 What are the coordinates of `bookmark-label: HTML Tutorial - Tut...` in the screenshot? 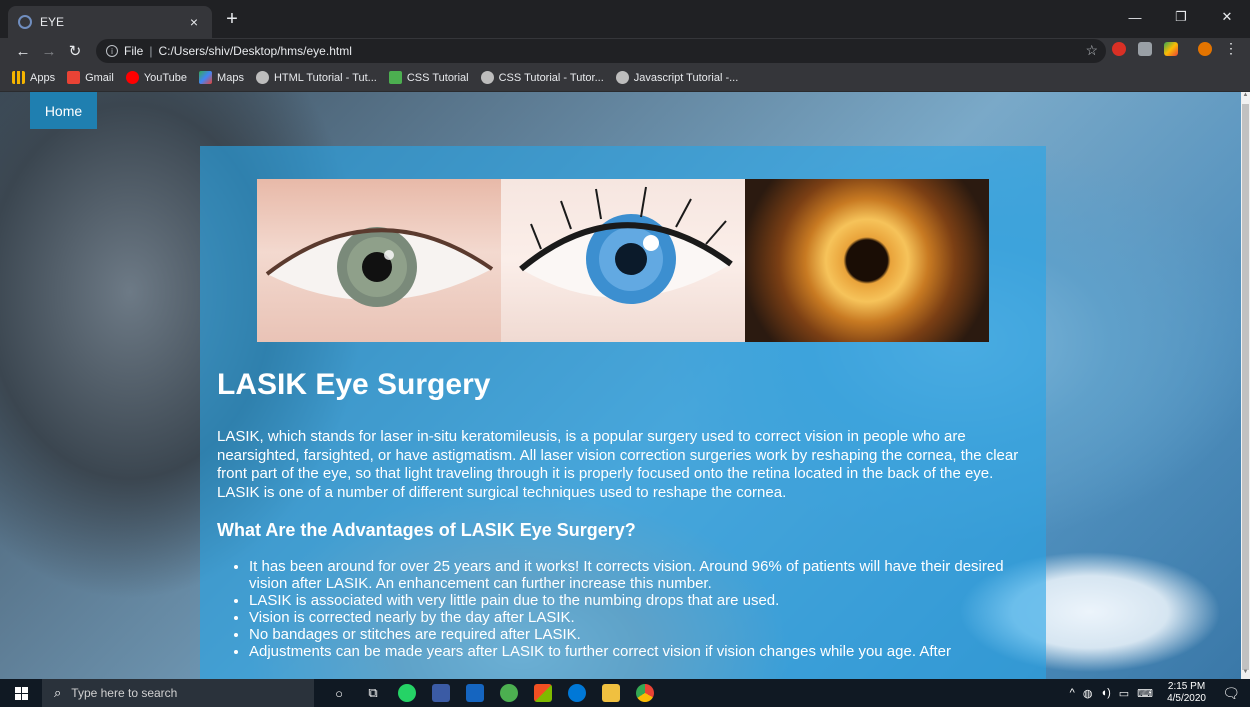 It's located at (325, 77).